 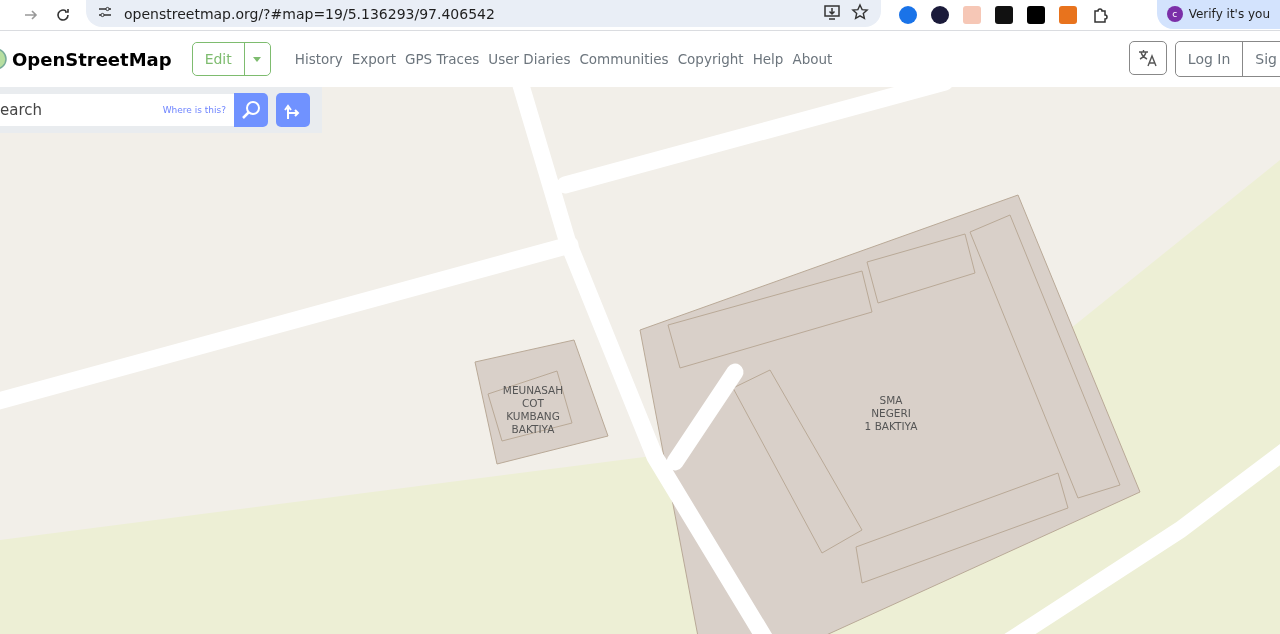 What do you see at coordinates (194, 110) in the screenshot?
I see `where-is-this-link: Where is this?` at bounding box center [194, 110].